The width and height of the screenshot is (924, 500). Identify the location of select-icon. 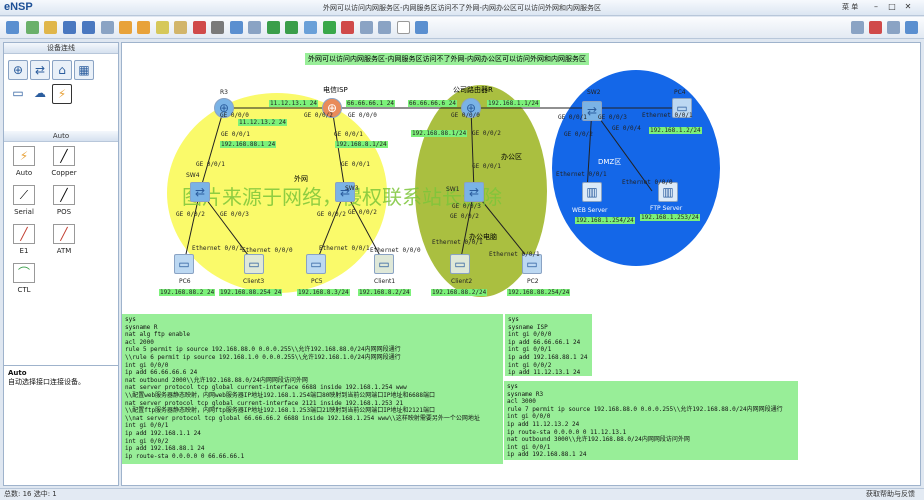
(162, 27).